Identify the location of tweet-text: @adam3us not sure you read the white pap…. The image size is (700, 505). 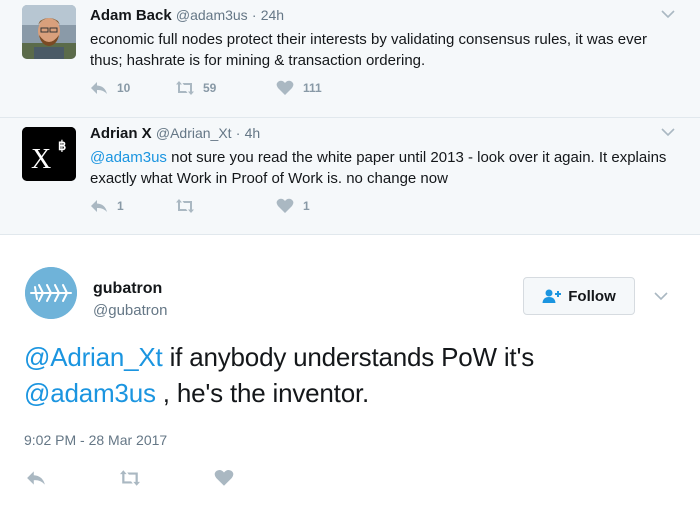
(385, 168).